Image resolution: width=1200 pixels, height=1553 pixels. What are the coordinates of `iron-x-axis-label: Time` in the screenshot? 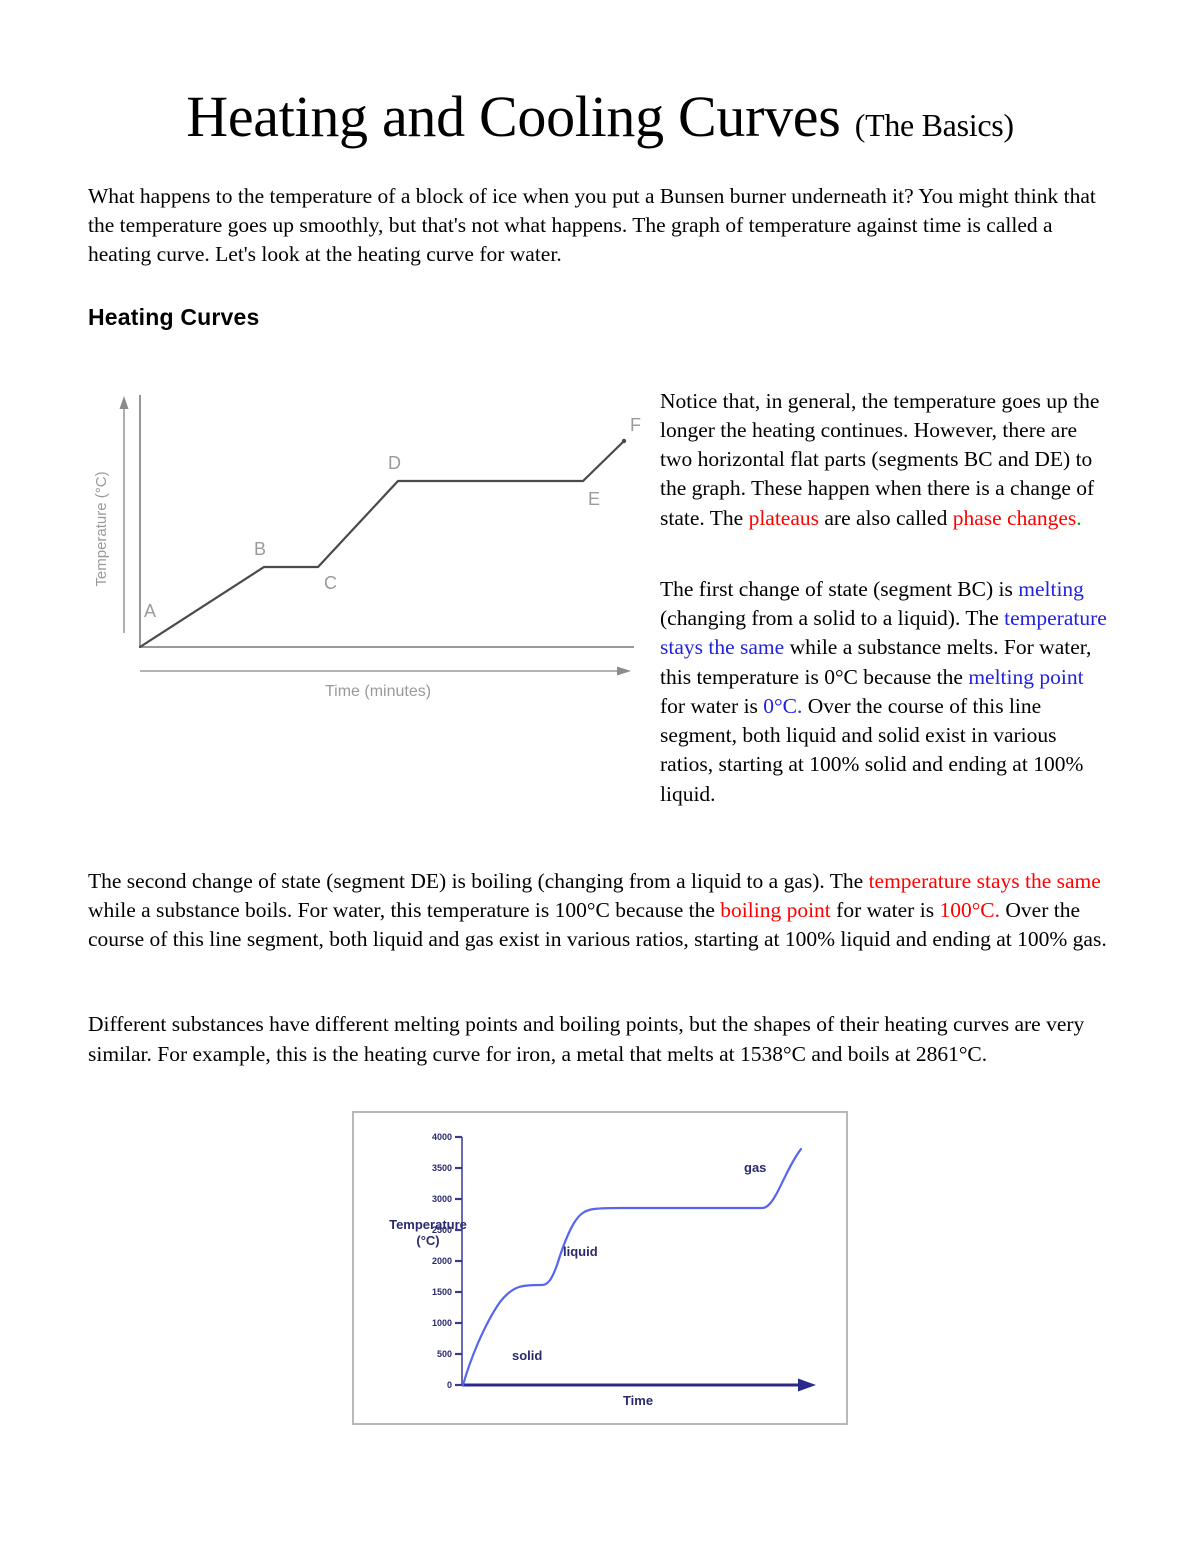 It's located at (638, 1400).